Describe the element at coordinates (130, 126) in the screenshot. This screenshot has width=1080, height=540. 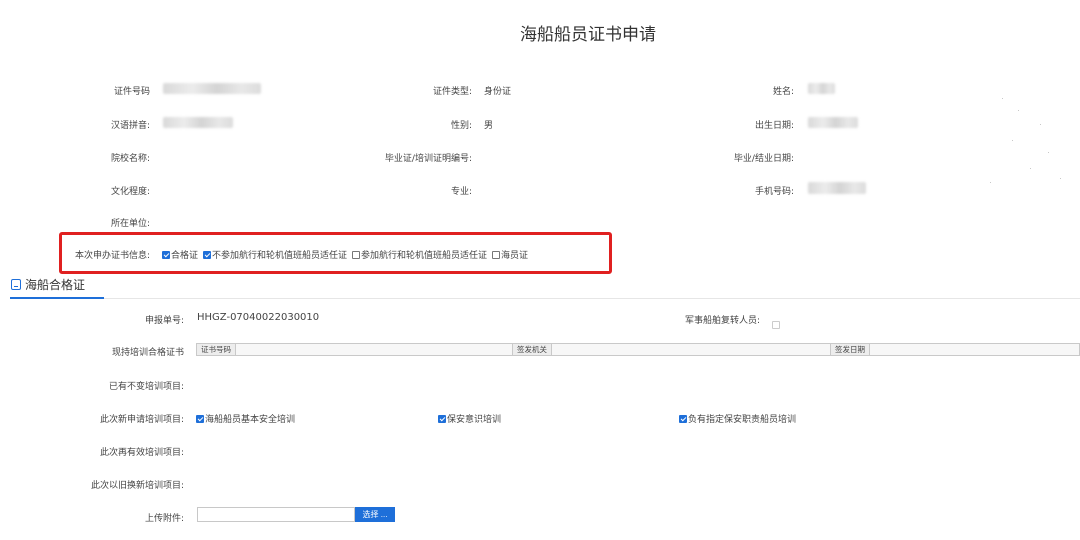
I see `pinyin-label: 汉语拼音:` at that location.